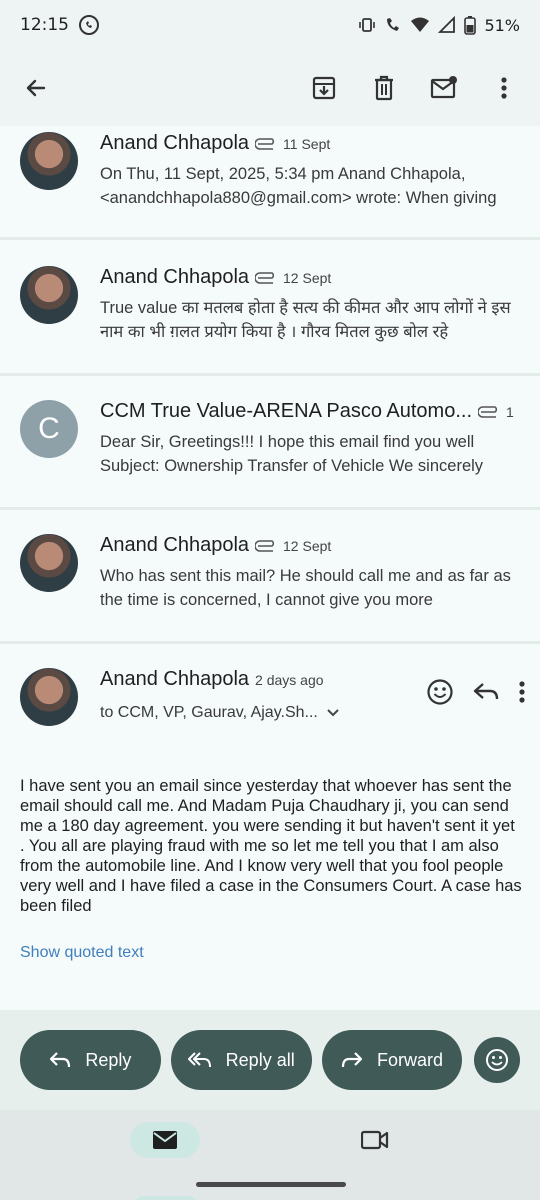  I want to click on arrow-back-icon, so click(36, 88).